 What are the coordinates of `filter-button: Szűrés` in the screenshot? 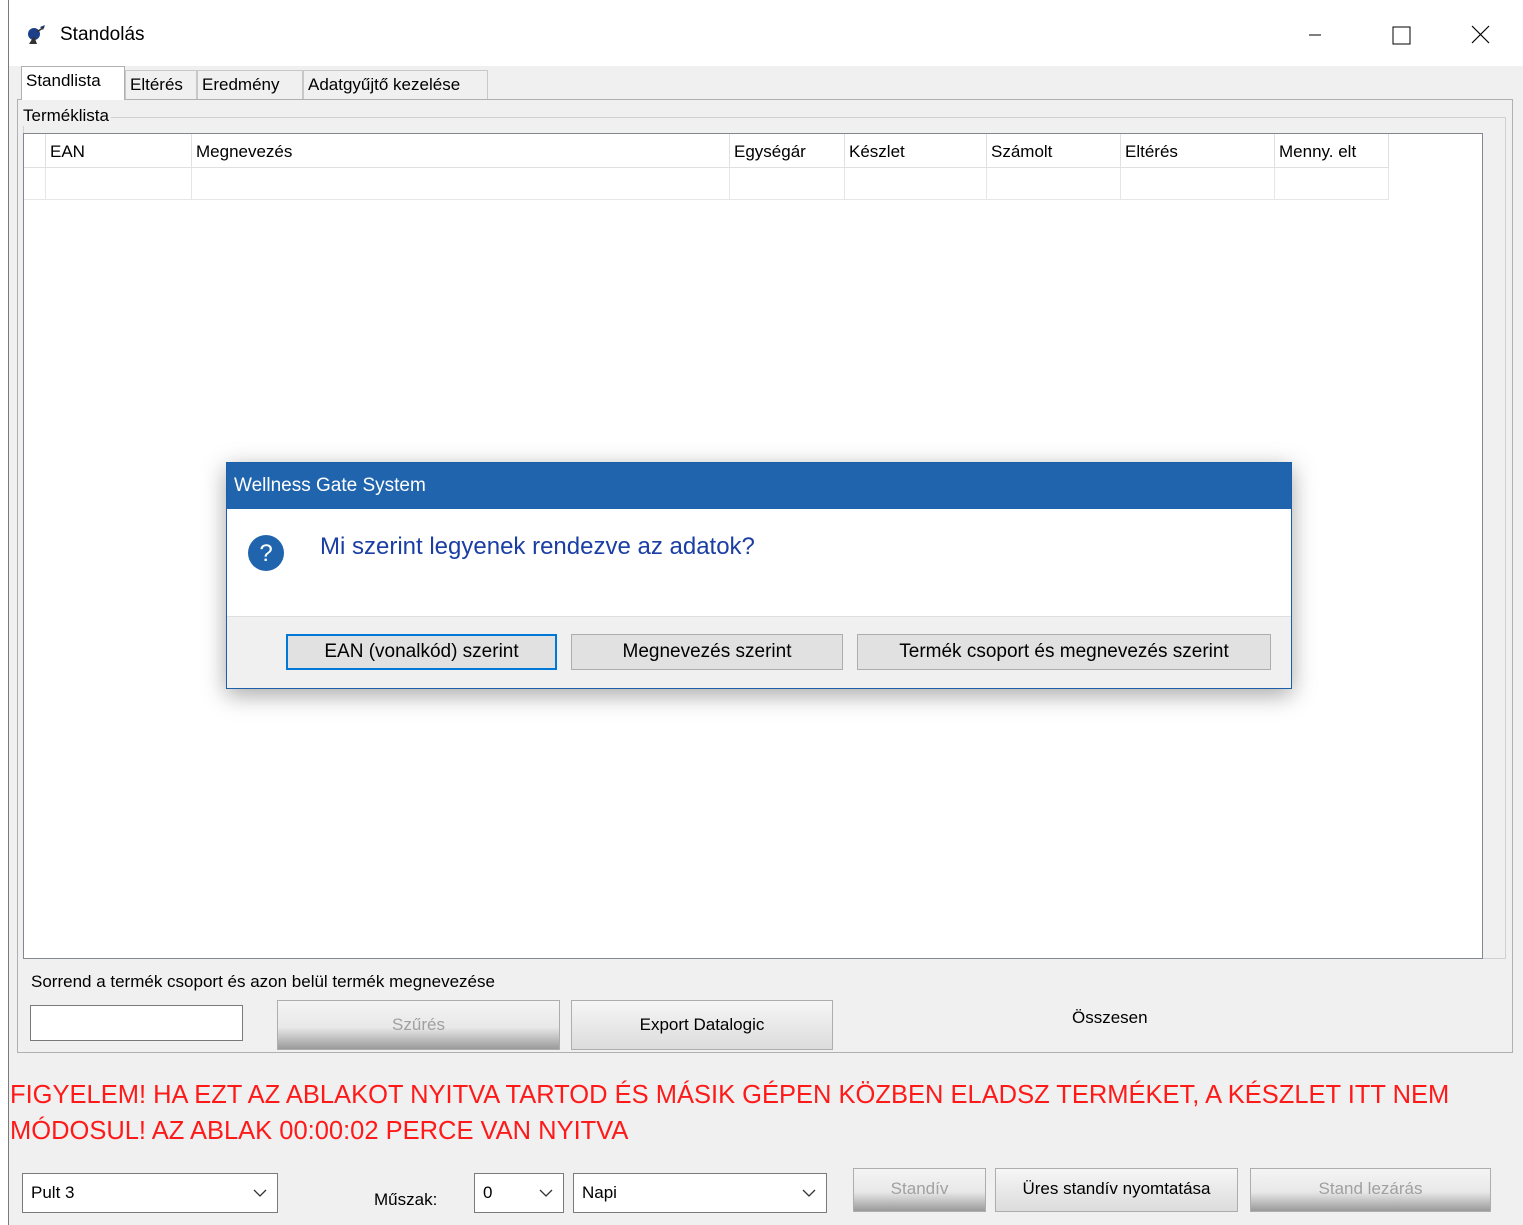 It's located at (418, 1025).